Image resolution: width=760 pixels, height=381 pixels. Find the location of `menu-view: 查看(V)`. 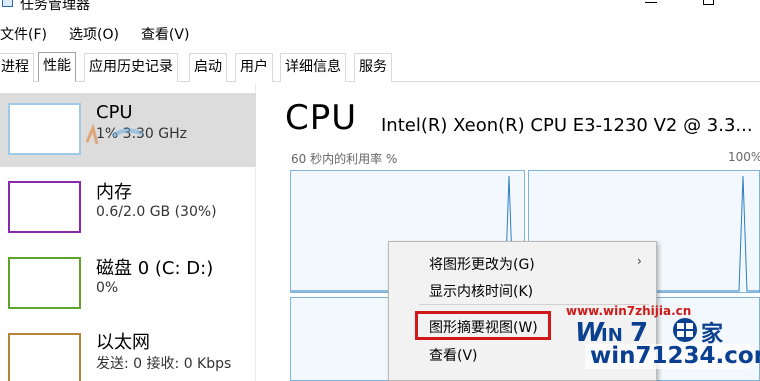

menu-view: 查看(V) is located at coordinates (165, 34).